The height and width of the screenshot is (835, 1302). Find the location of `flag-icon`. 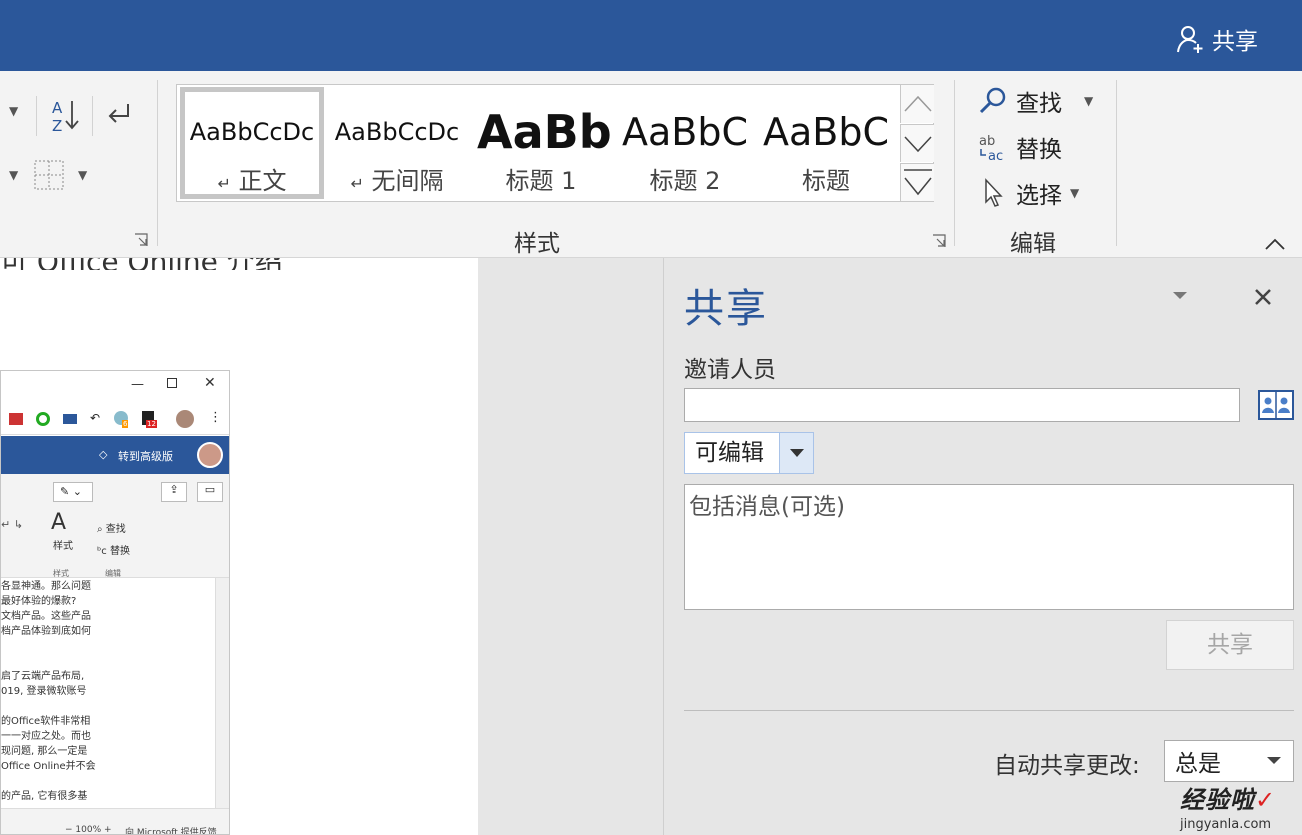

flag-icon is located at coordinates (16, 419).